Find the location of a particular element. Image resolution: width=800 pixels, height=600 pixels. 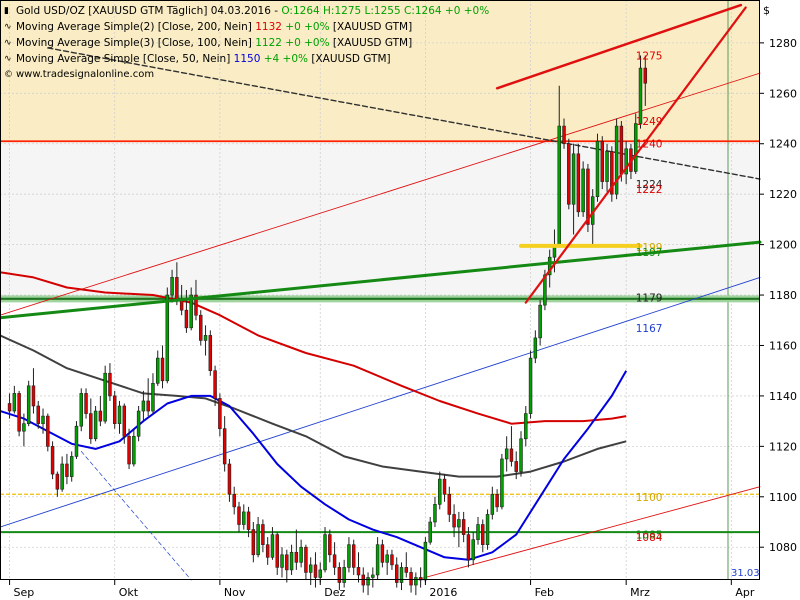

ma100-value: 1122 is located at coordinates (268, 43).